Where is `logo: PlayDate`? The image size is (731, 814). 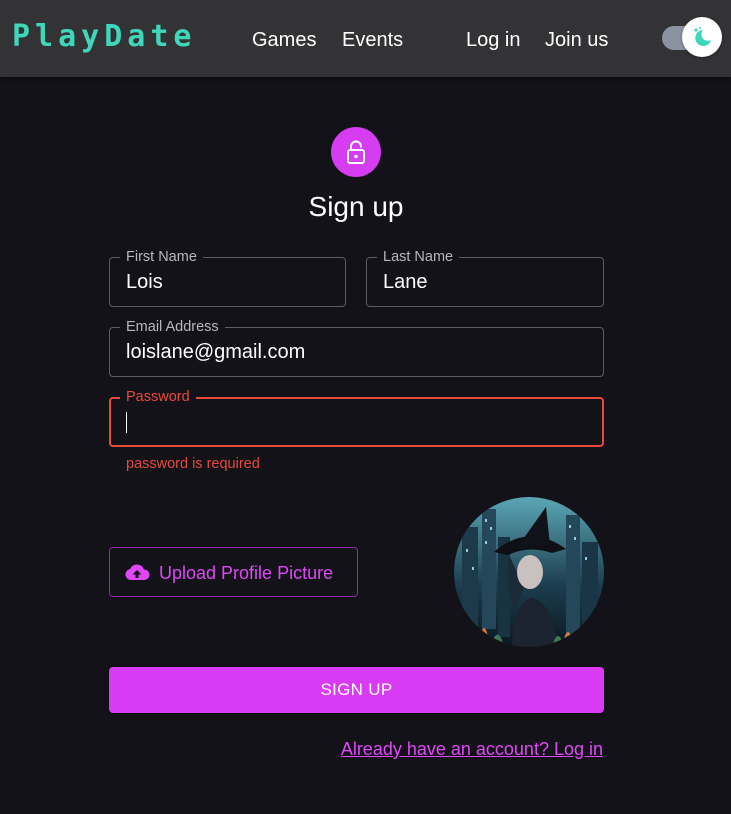
logo: PlayDate is located at coordinates (104, 37).